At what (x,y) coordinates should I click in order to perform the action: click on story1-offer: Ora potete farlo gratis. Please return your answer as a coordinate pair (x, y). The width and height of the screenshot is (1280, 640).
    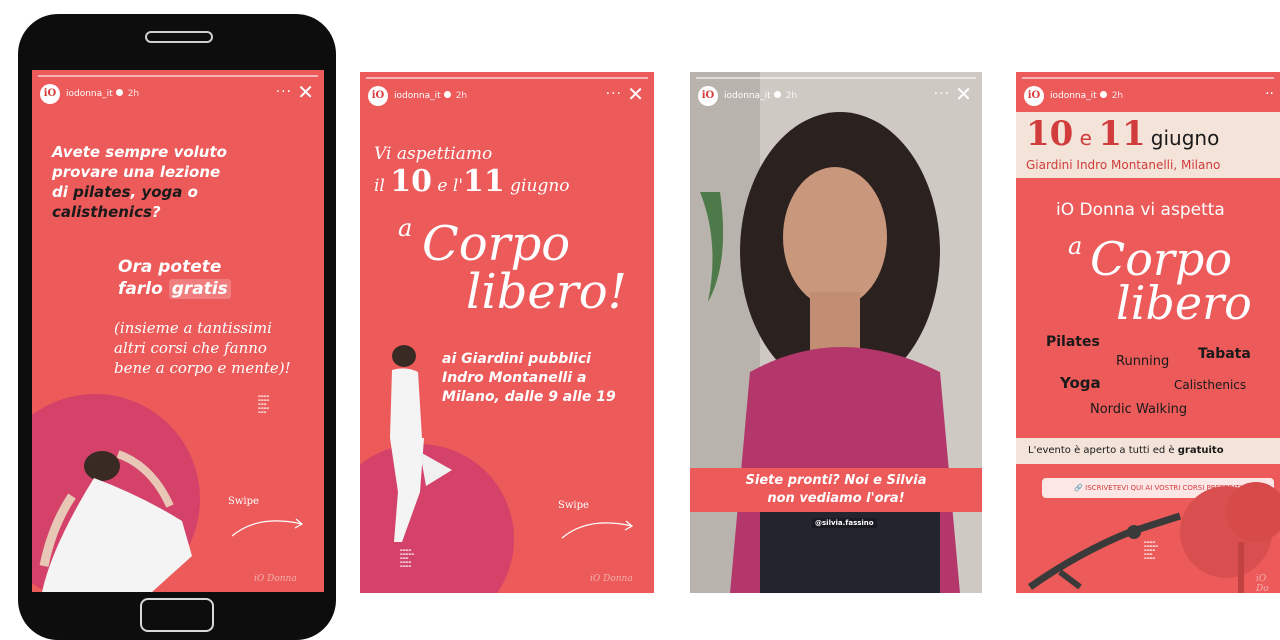
    Looking at the image, I should click on (174, 278).